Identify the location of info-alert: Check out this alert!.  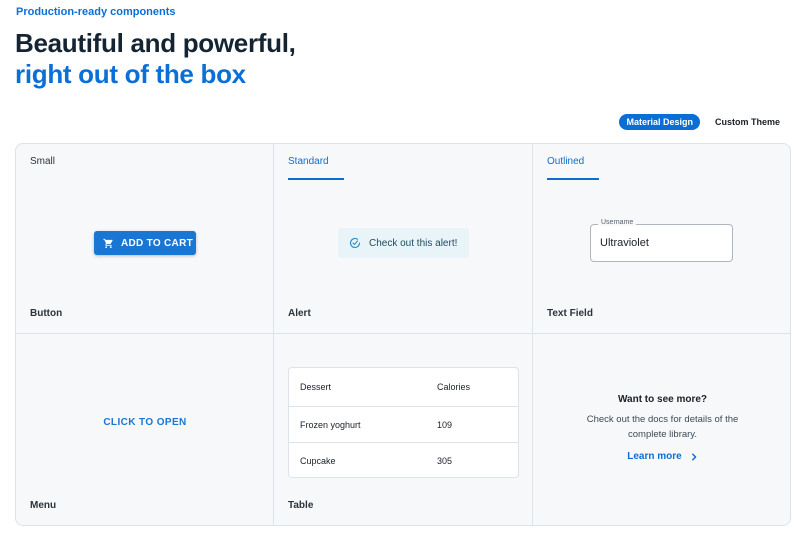
(403, 243).